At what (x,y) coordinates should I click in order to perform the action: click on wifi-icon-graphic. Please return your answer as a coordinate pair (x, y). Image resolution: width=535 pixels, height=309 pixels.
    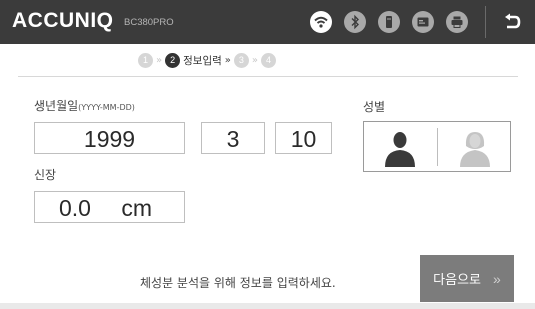
    Looking at the image, I should click on (321, 22).